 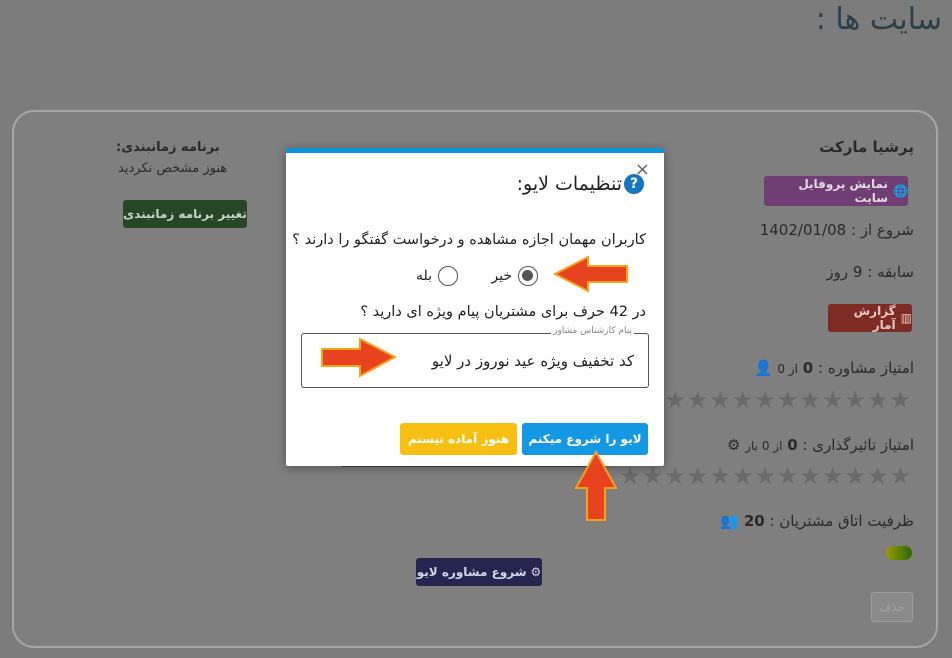 What do you see at coordinates (590, 274) in the screenshot?
I see `arrow-left-radio` at bounding box center [590, 274].